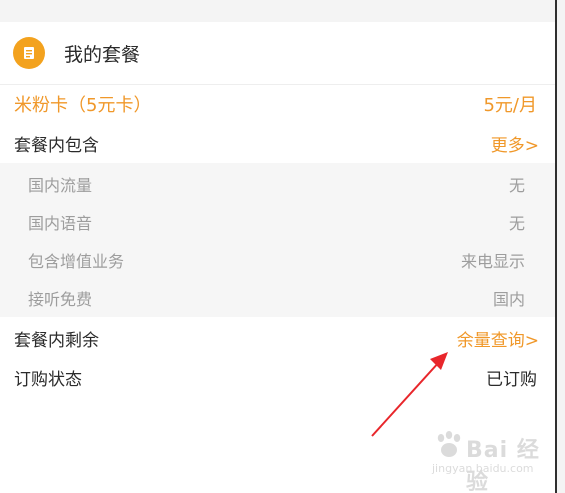 The width and height of the screenshot is (565, 493). Describe the element at coordinates (277, 142) in the screenshot. I see `included-row: 套餐内包含 更多>` at that location.